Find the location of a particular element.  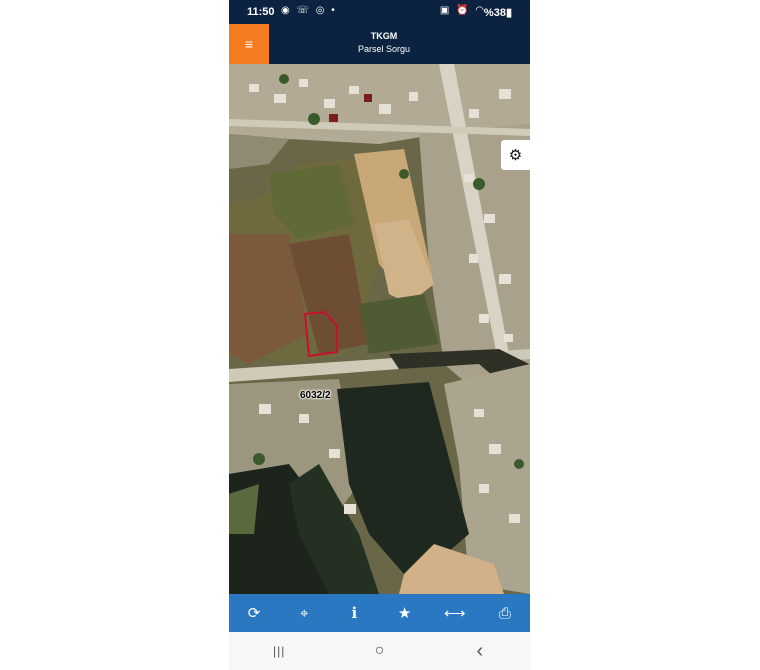

back-icon: ‹ is located at coordinates (480, 650).